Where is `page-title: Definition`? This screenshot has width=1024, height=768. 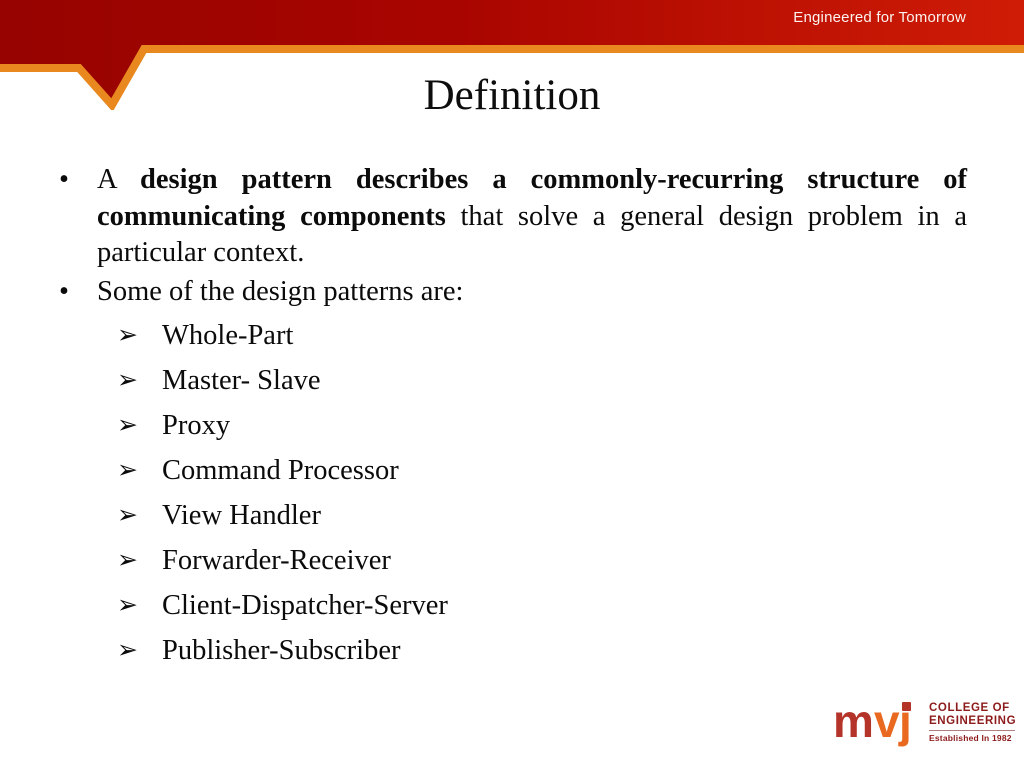
page-title: Definition is located at coordinates (512, 95).